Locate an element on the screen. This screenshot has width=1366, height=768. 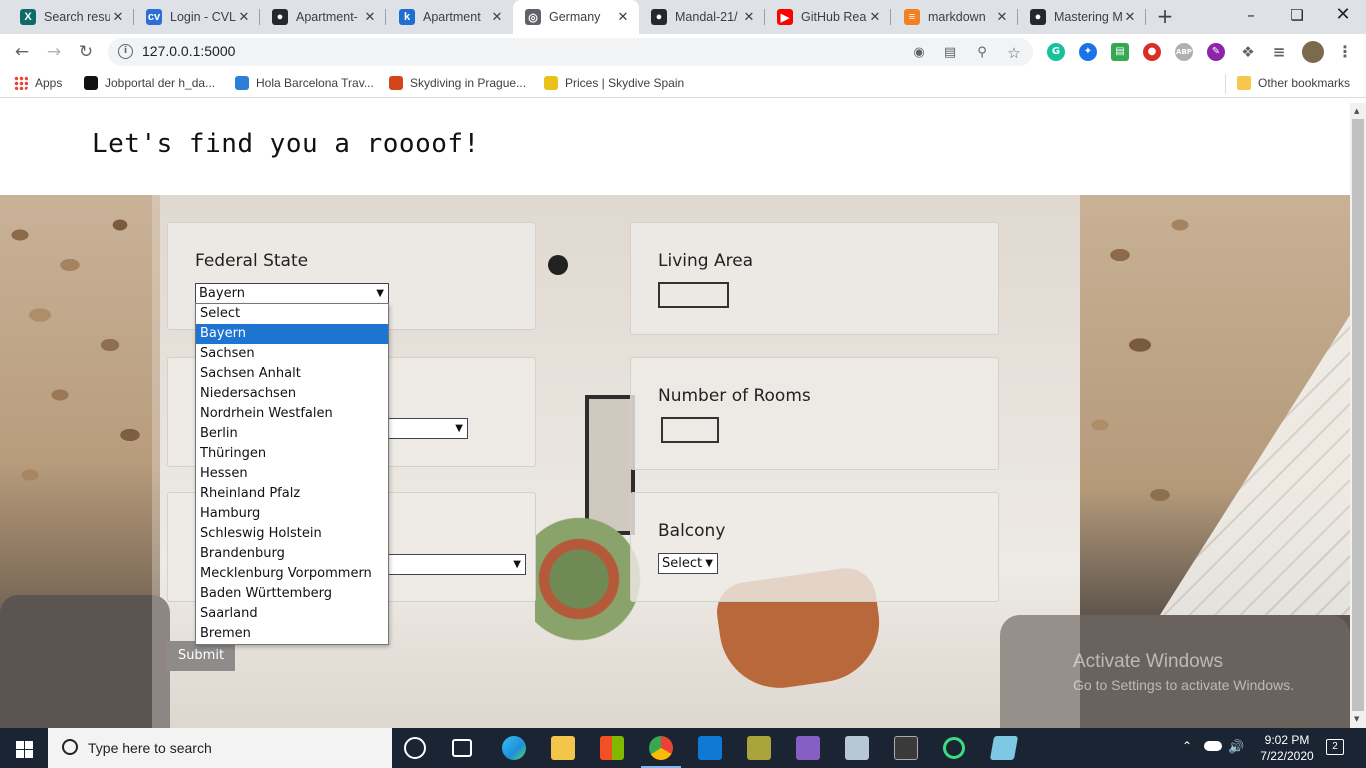
adblock-icon: ABP is located at coordinates (1184, 52).